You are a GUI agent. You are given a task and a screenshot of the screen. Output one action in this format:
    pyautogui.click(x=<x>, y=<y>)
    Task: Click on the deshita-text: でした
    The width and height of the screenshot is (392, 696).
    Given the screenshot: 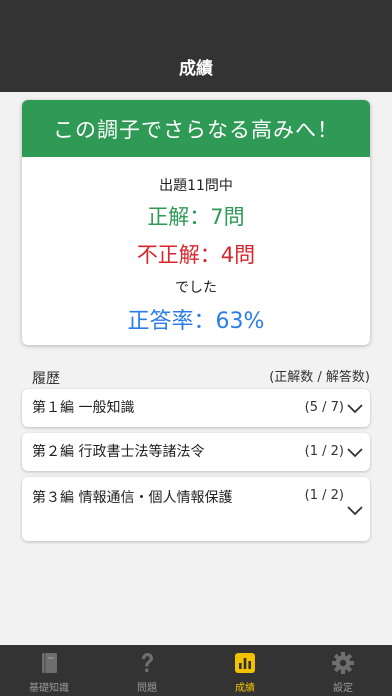 What is the action you would take?
    pyautogui.click(x=196, y=288)
    